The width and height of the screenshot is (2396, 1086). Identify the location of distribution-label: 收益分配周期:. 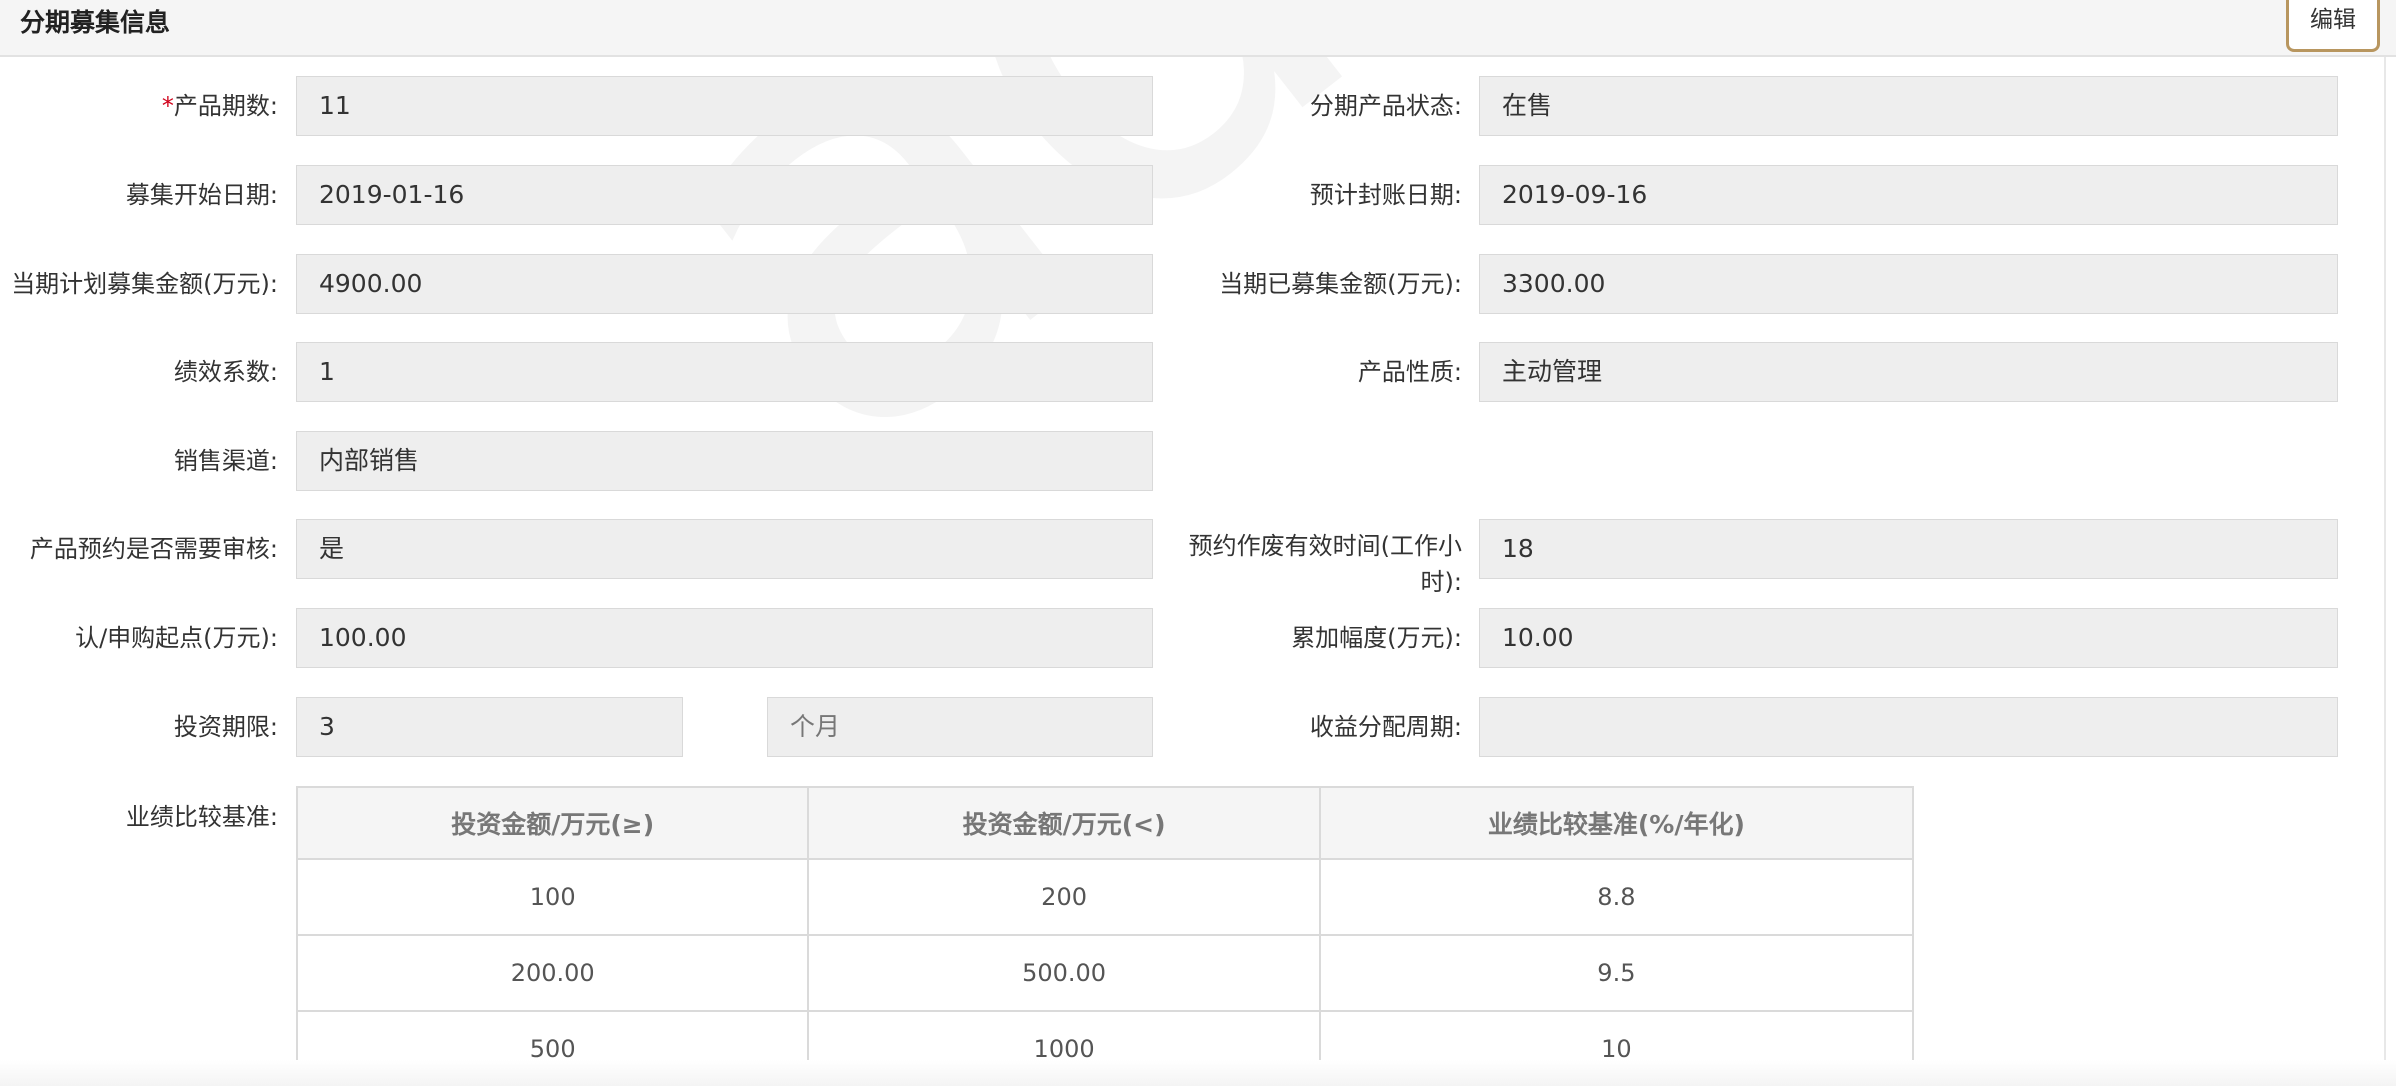
(1385, 727).